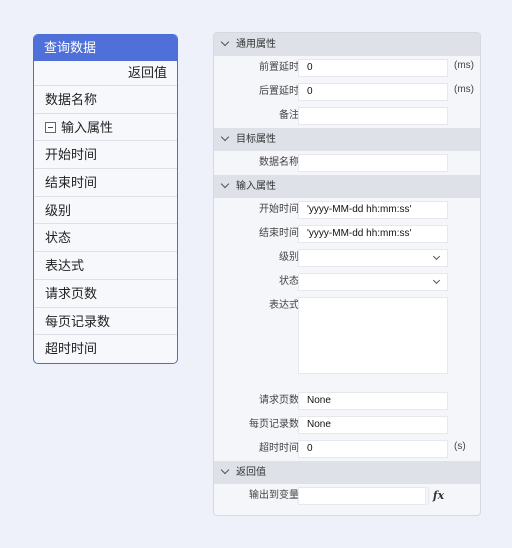  Describe the element at coordinates (105, 266) in the screenshot. I see `node-field-expression: 表达式` at that location.